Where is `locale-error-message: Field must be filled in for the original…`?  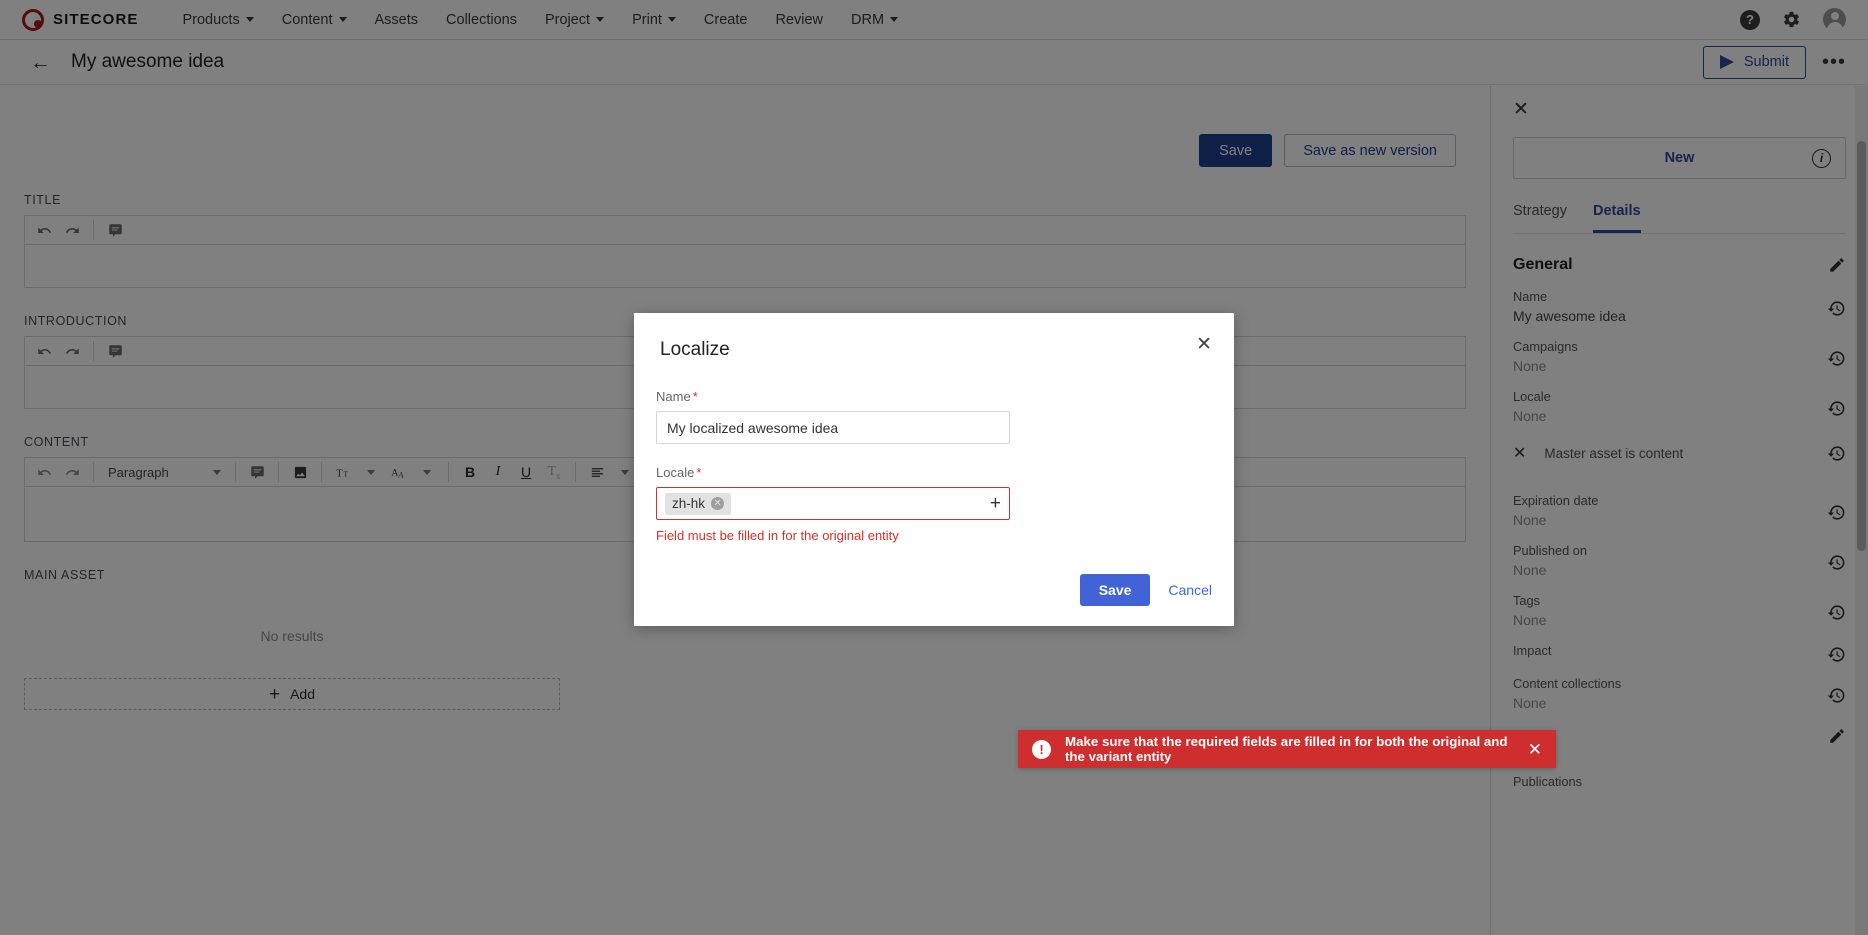 locale-error-message: Field must be filled in for the original… is located at coordinates (777, 535).